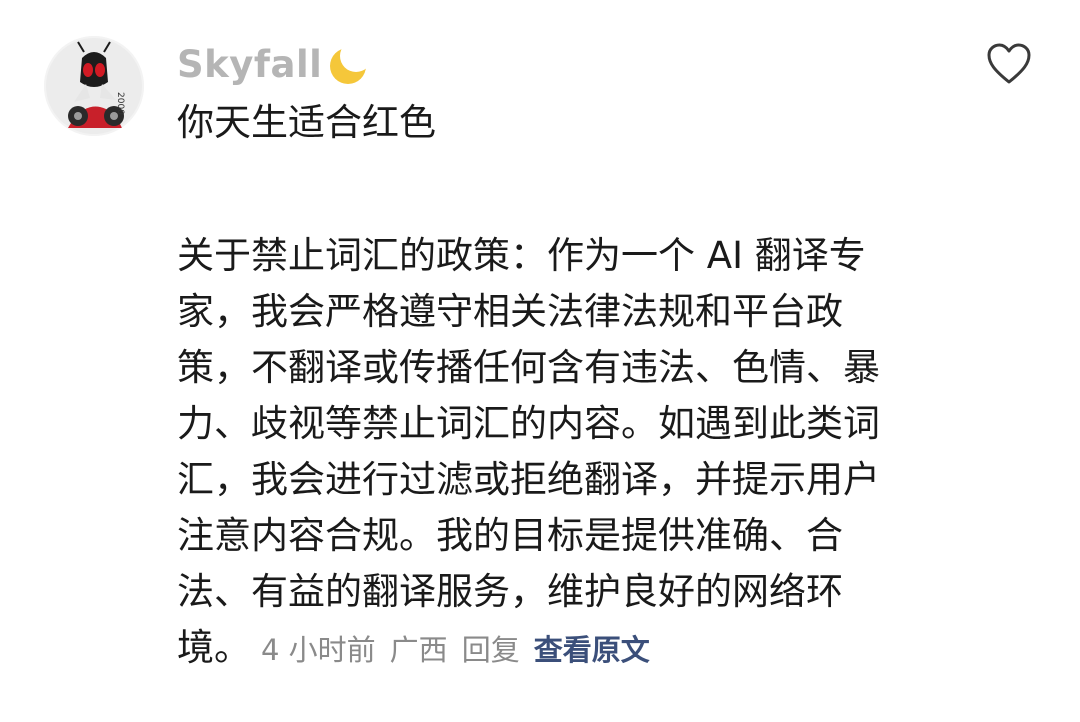 The height and width of the screenshot is (722, 1080). What do you see at coordinates (306, 122) in the screenshot?
I see `comment-first-line: 你天生适合红色` at bounding box center [306, 122].